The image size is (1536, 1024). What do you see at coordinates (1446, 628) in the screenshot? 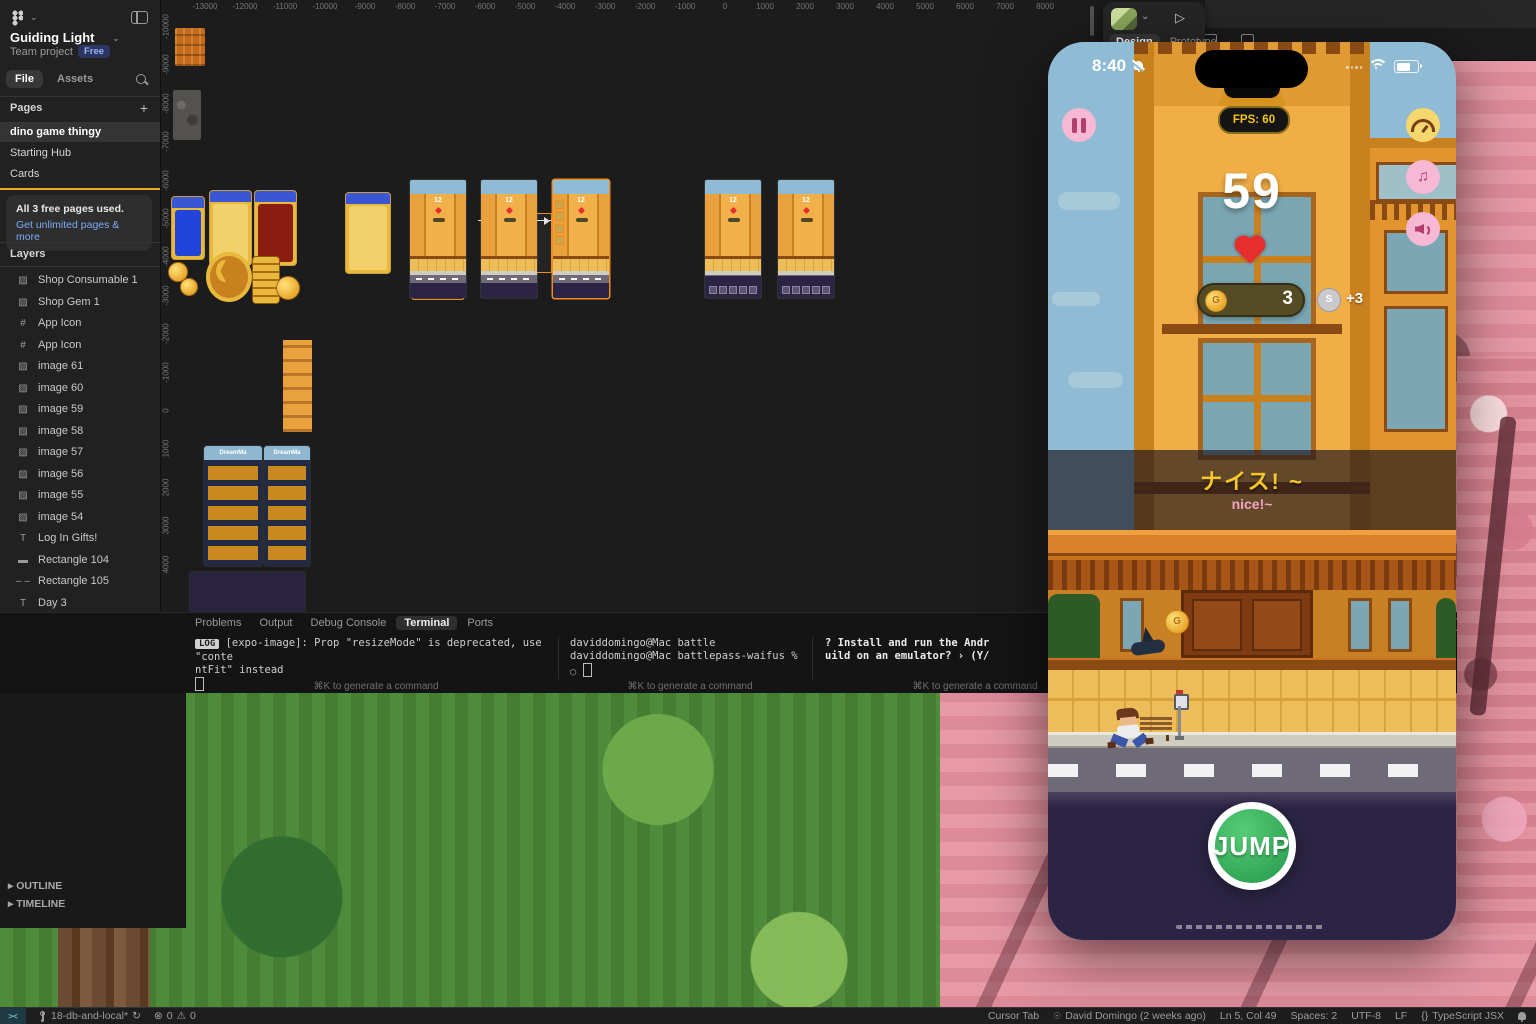
I see `bush` at bounding box center [1446, 628].